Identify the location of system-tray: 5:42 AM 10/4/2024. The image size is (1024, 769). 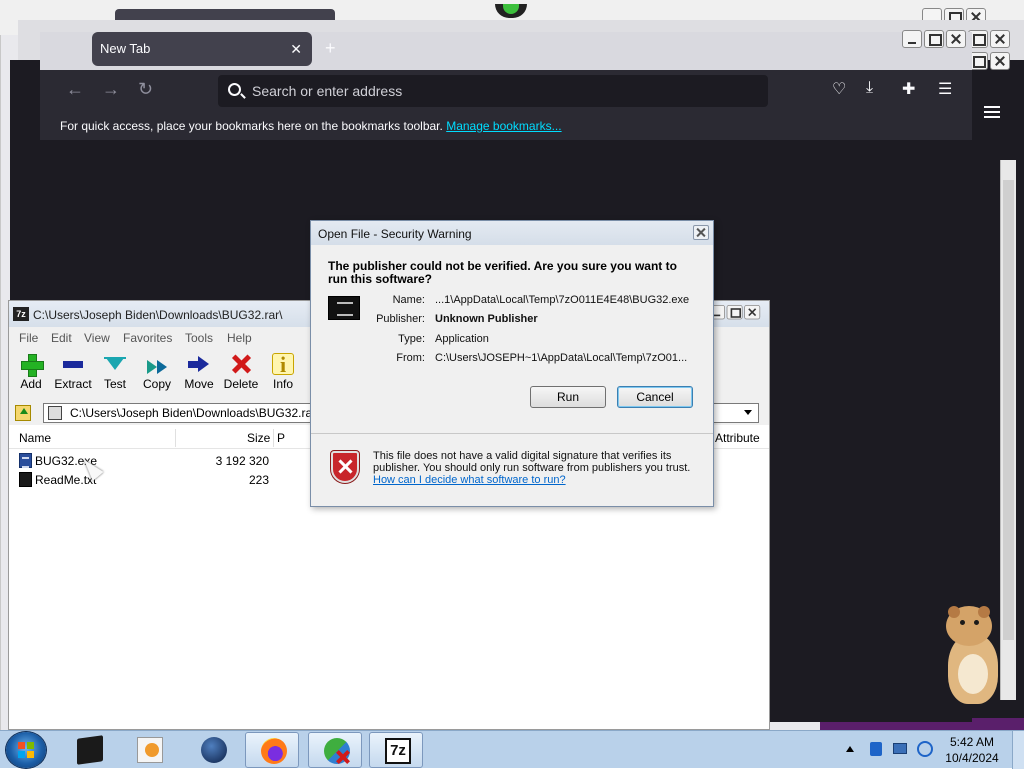
(932, 750).